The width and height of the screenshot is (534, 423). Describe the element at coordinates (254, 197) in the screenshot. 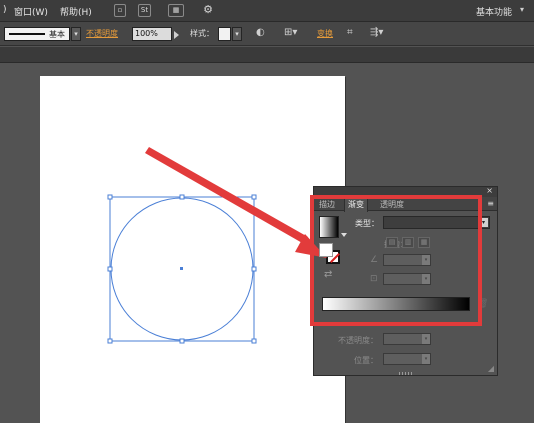

I see `handle-top-right` at that location.